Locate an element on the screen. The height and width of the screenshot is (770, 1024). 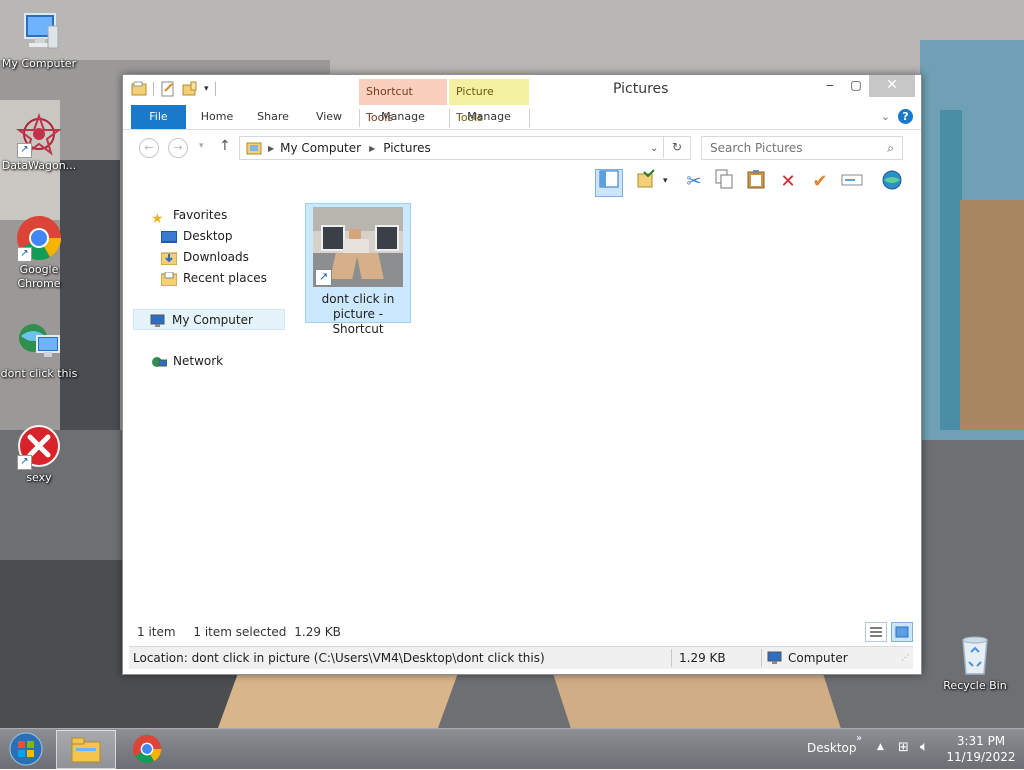
folder-options-dropdown-icon: ▾ is located at coordinates (665, 181).